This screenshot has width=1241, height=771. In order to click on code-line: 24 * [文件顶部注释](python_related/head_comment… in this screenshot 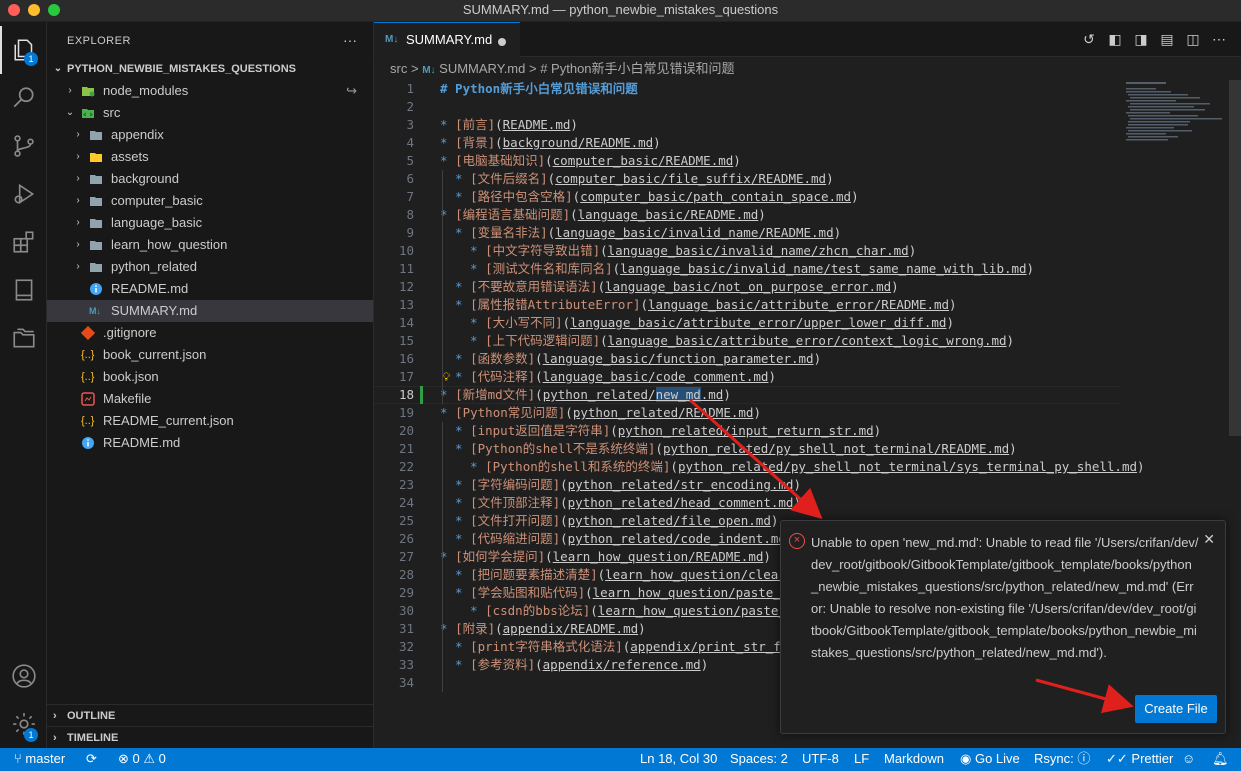, I will do `click(754, 503)`.